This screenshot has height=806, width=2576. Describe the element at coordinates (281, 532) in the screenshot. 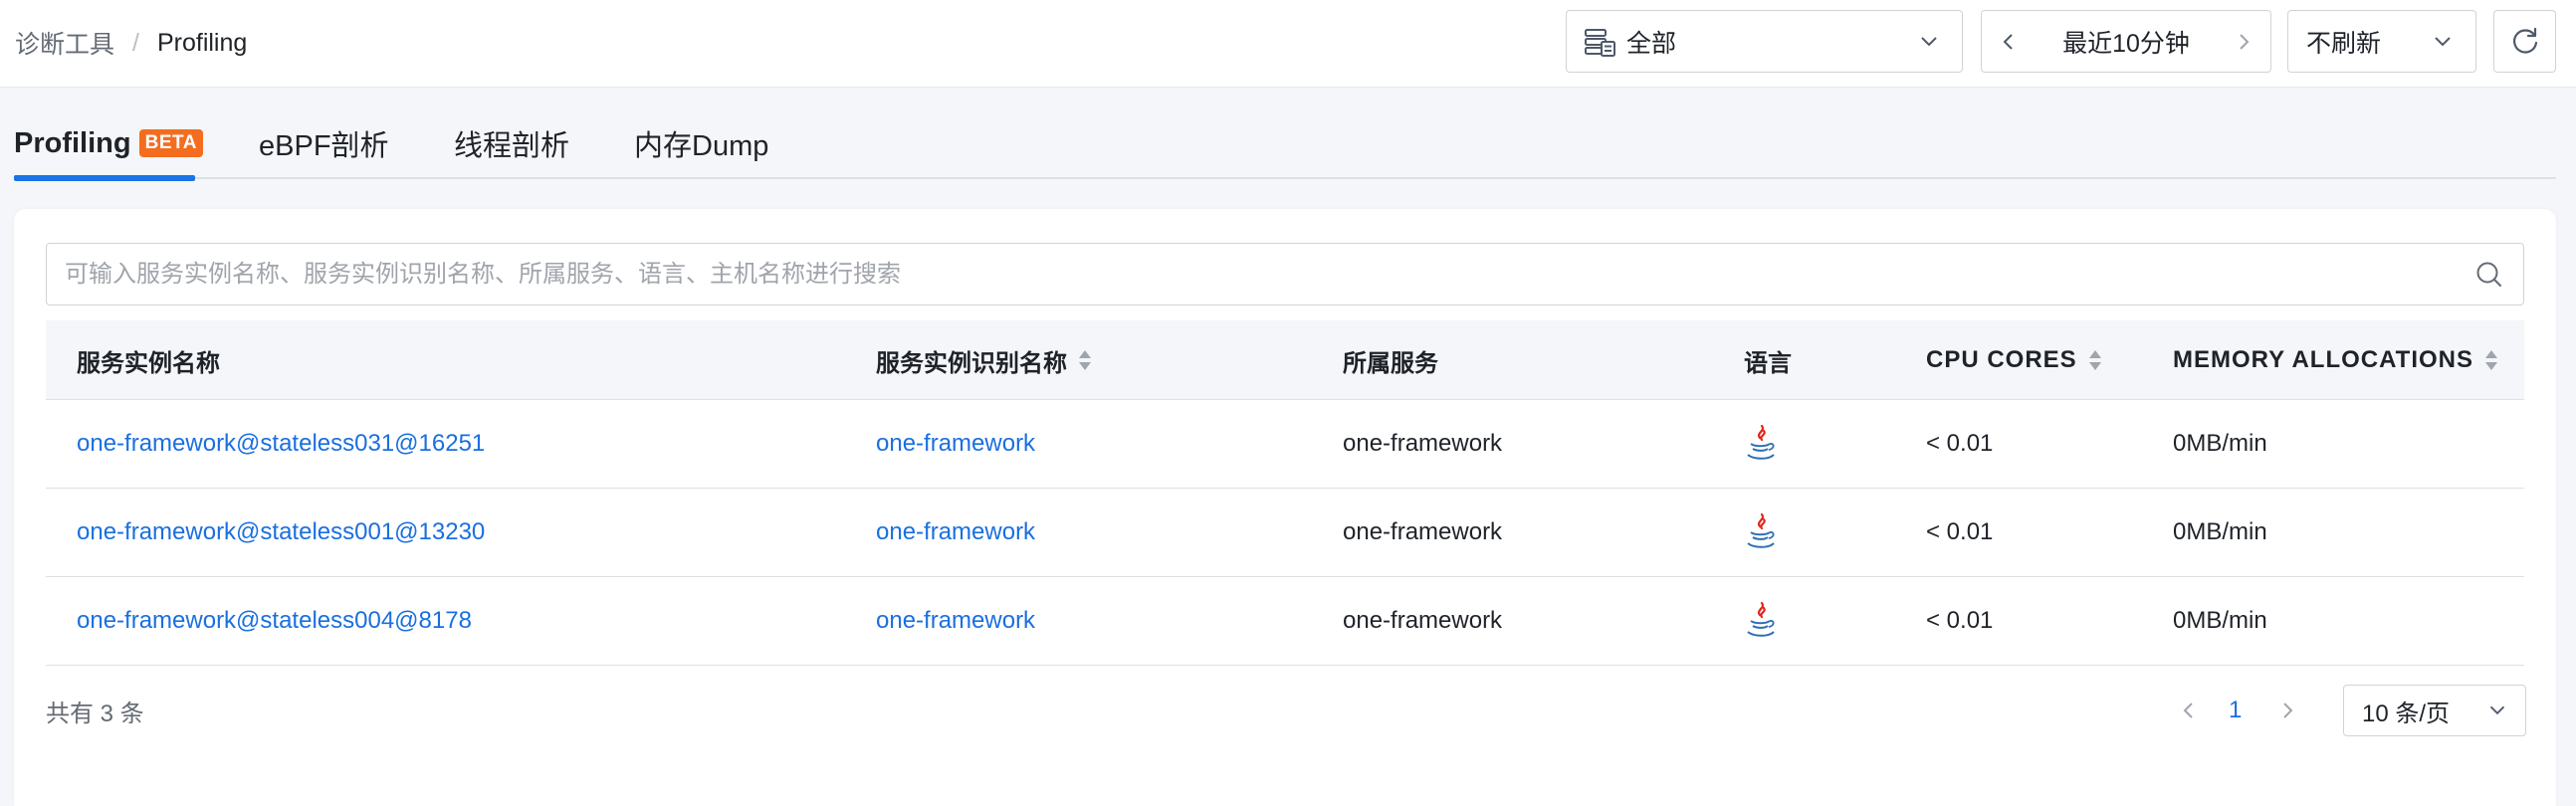

I see `instance-name-link: one-framework@stateless001@13230` at that location.